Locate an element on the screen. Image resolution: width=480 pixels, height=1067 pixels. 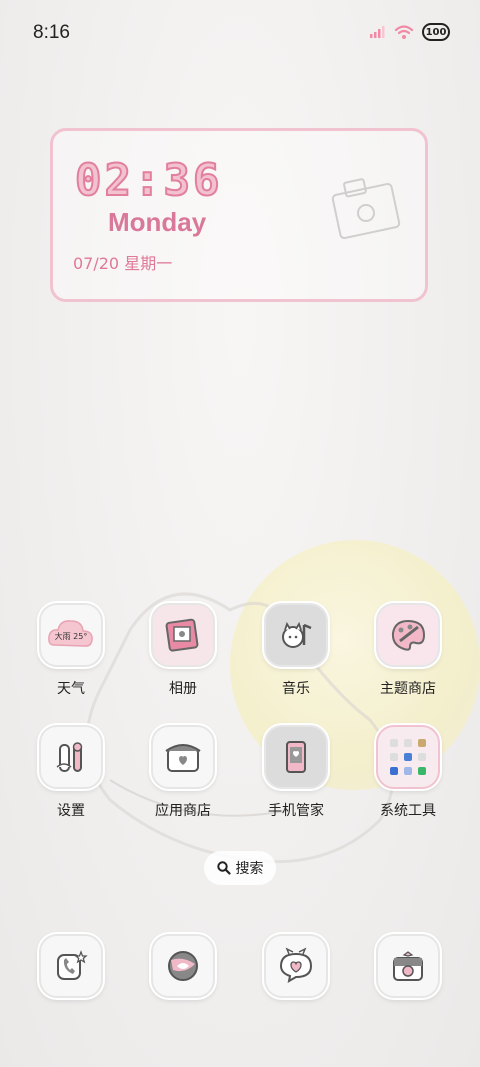
dock-browser is located at coordinates (183, 966).